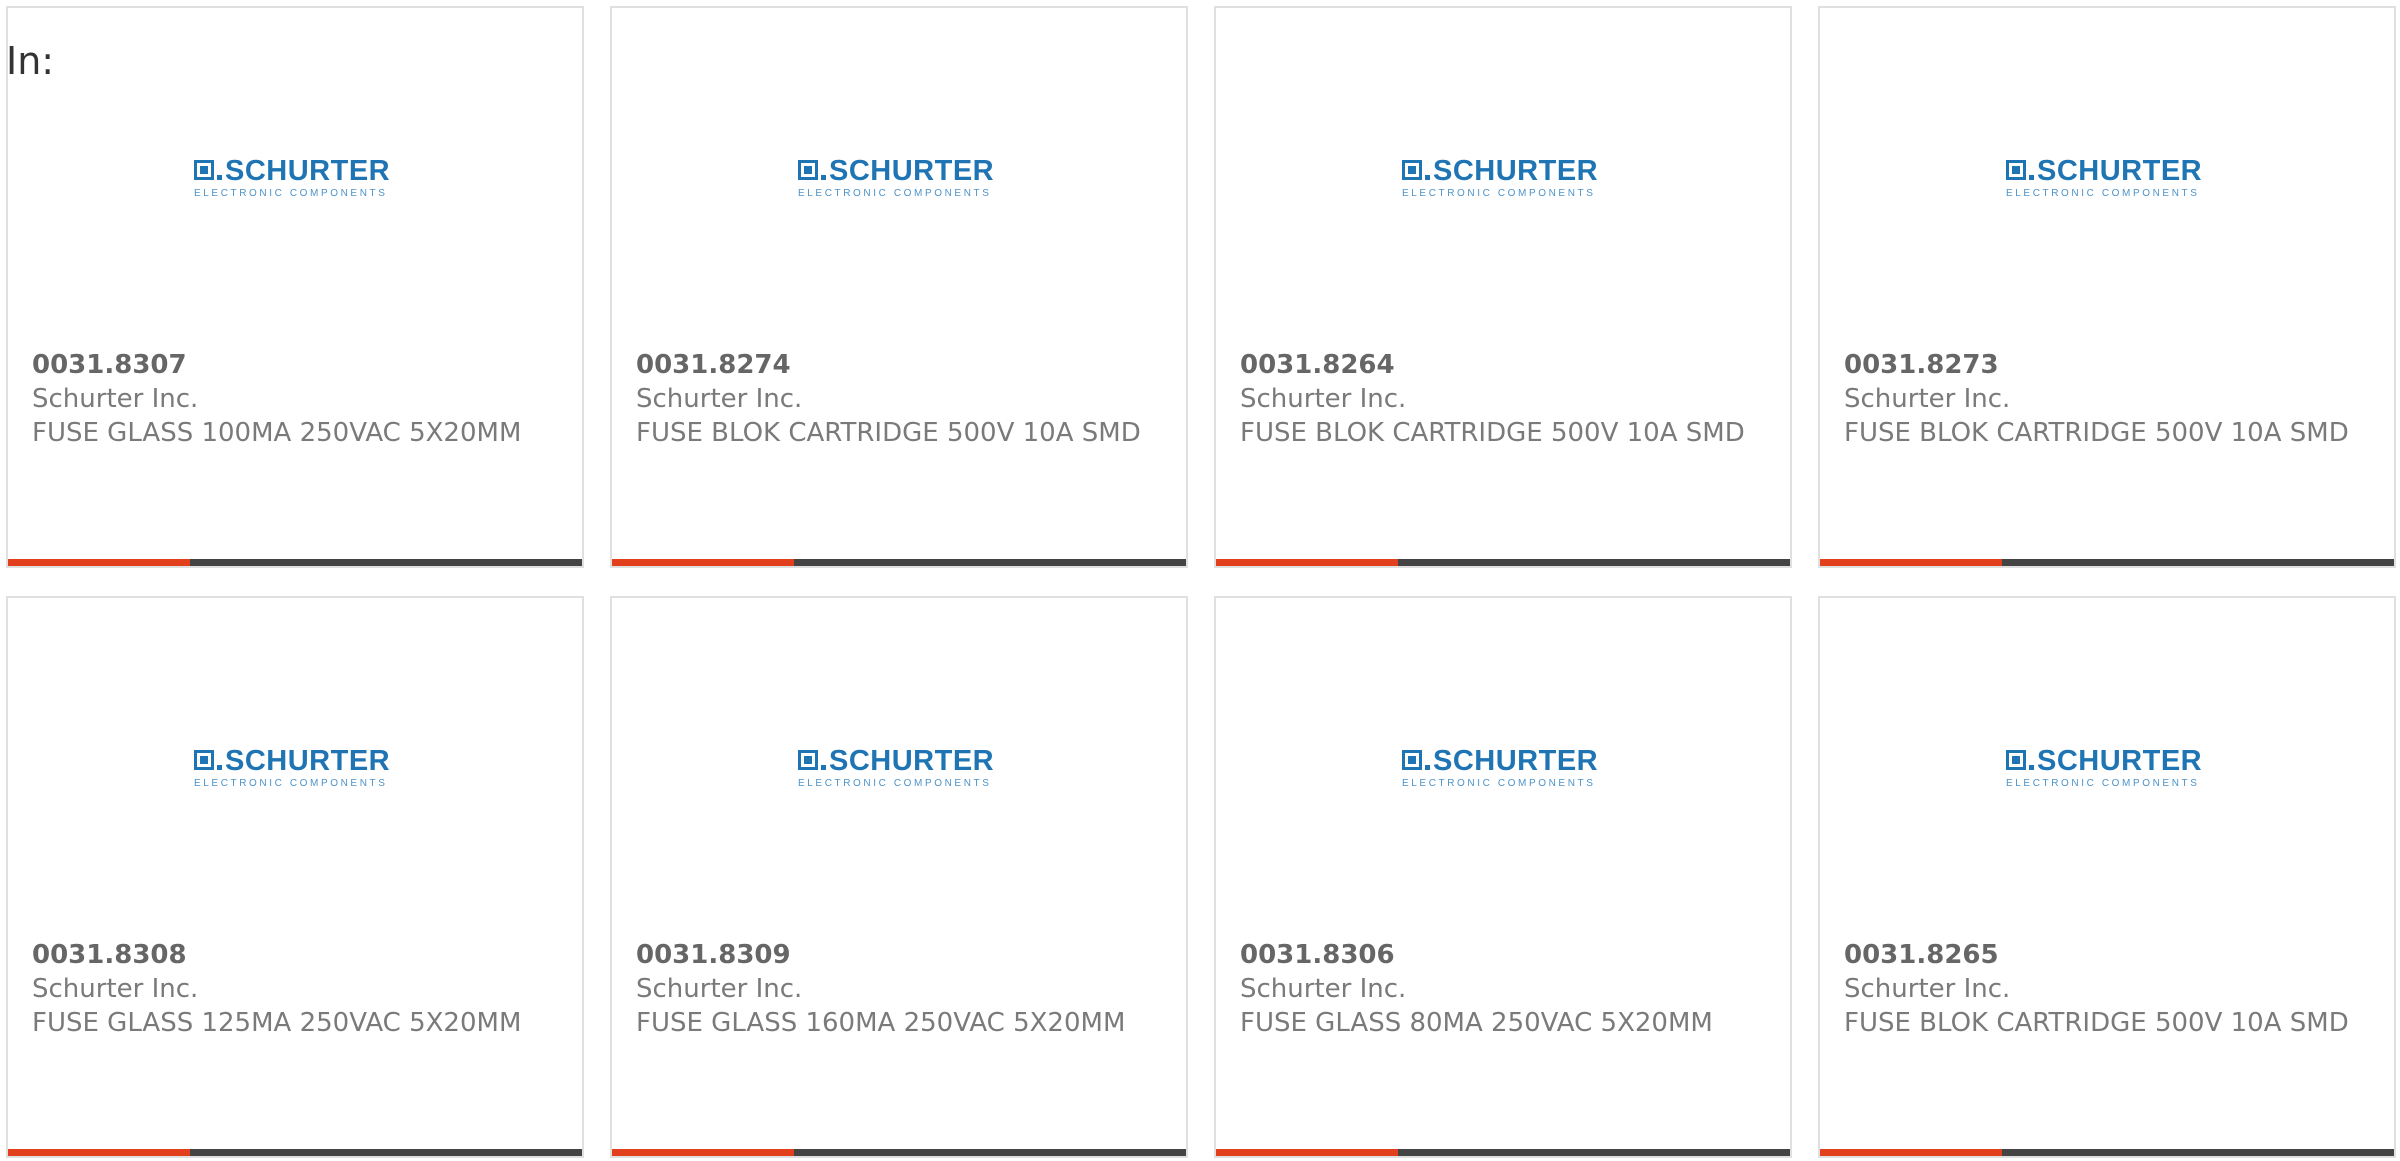 This screenshot has width=2400, height=1161. Describe the element at coordinates (1500, 955) in the screenshot. I see `part-number-link: 0031.8306` at that location.